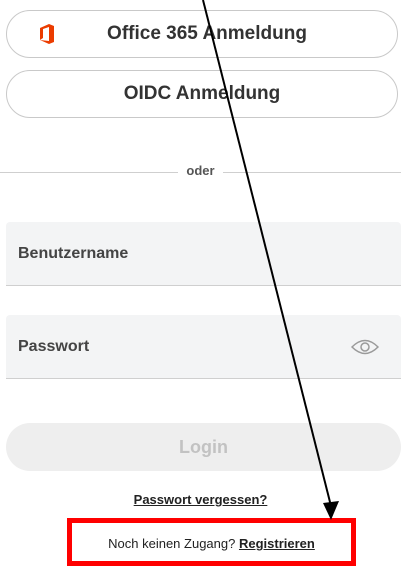 The height and width of the screenshot is (566, 401). I want to click on password-field: Passwort, so click(203, 347).